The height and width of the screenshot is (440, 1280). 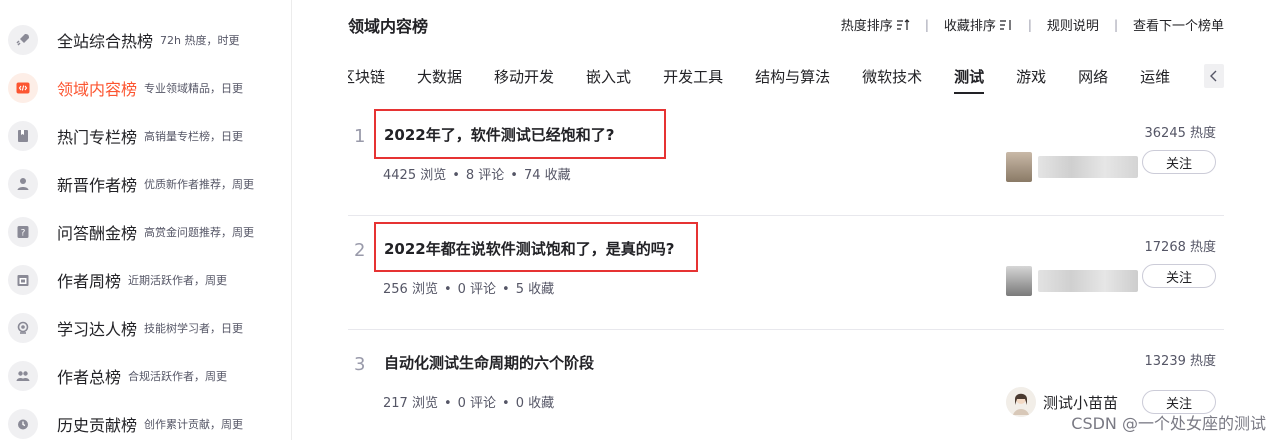 I want to click on rank-number: 3, so click(x=360, y=364).